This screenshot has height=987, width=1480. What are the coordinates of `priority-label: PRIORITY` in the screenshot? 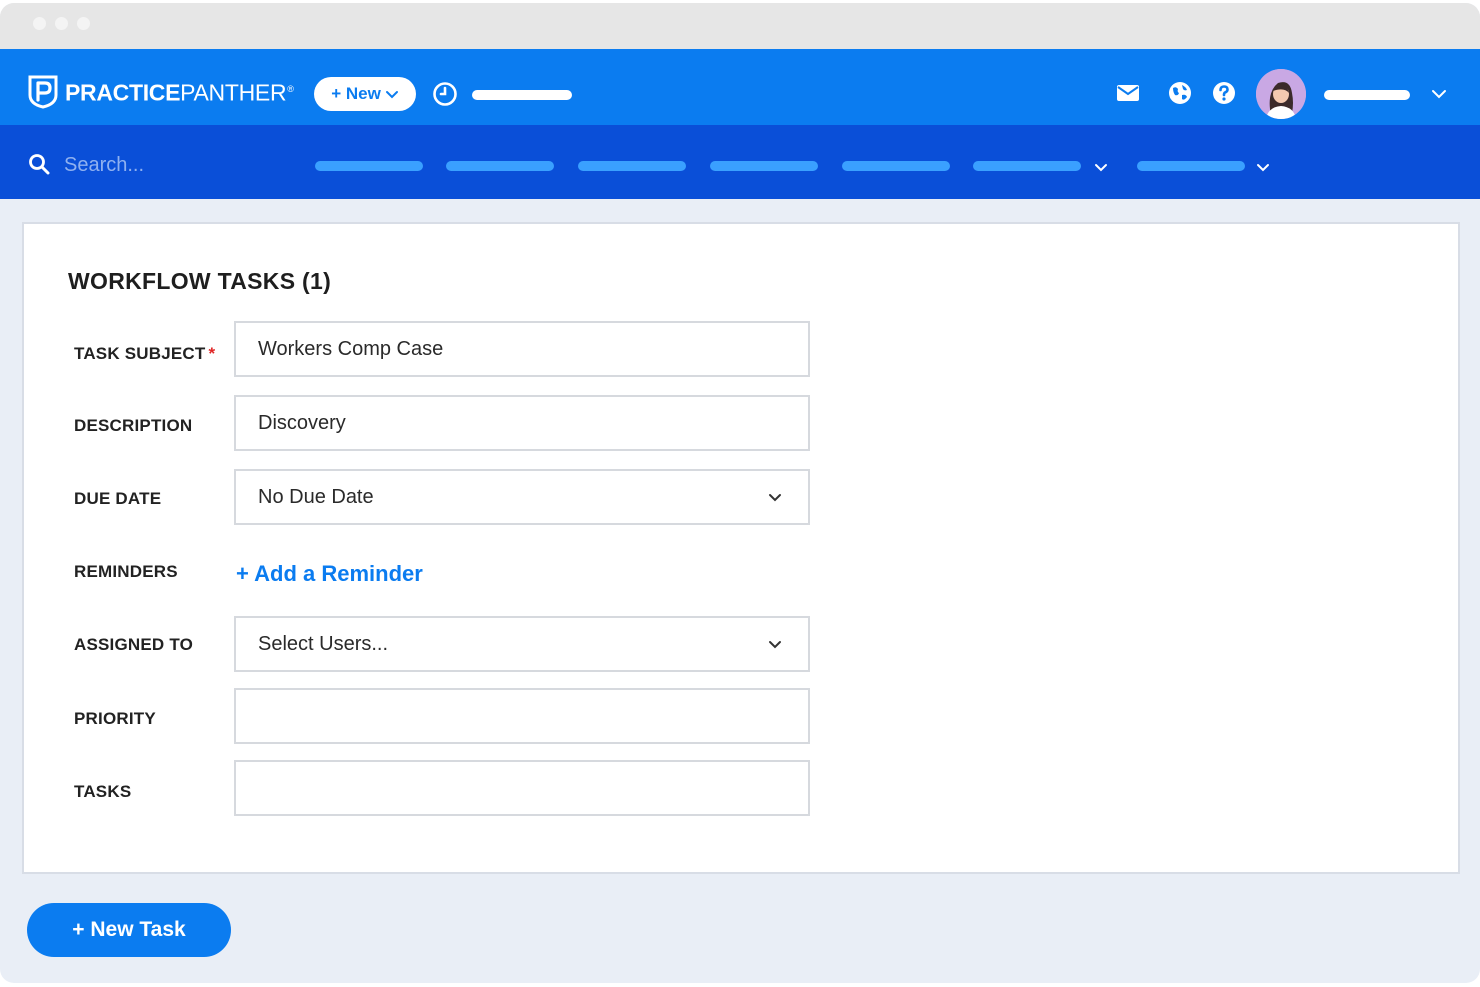 It's located at (115, 718).